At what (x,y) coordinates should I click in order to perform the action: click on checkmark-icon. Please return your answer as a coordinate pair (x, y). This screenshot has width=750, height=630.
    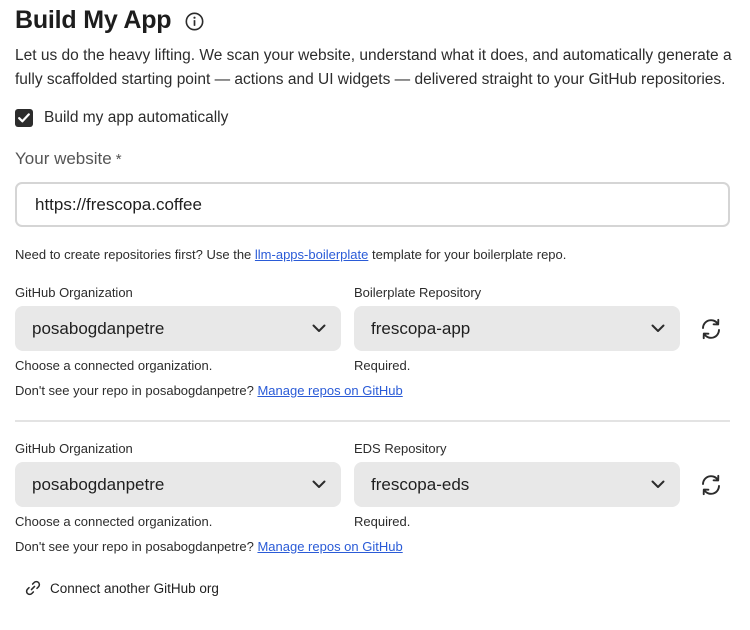
    Looking at the image, I should click on (24, 118).